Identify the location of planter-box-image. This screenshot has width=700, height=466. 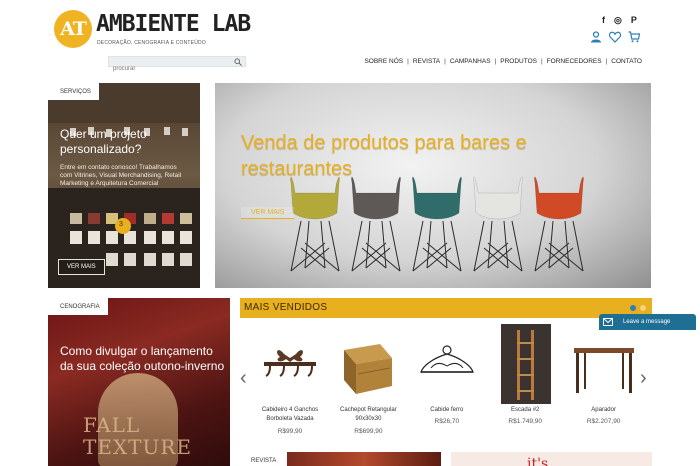
(368, 369).